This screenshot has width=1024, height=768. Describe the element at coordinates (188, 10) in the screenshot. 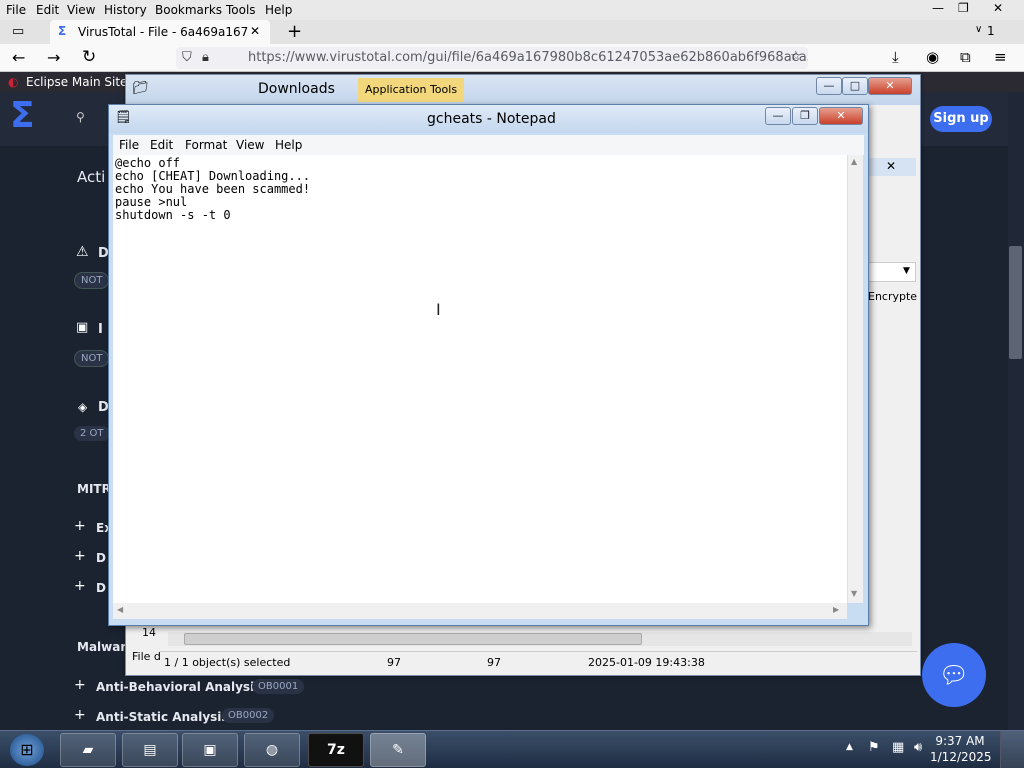

I see `menu-bookmarks: Bookmarks` at that location.